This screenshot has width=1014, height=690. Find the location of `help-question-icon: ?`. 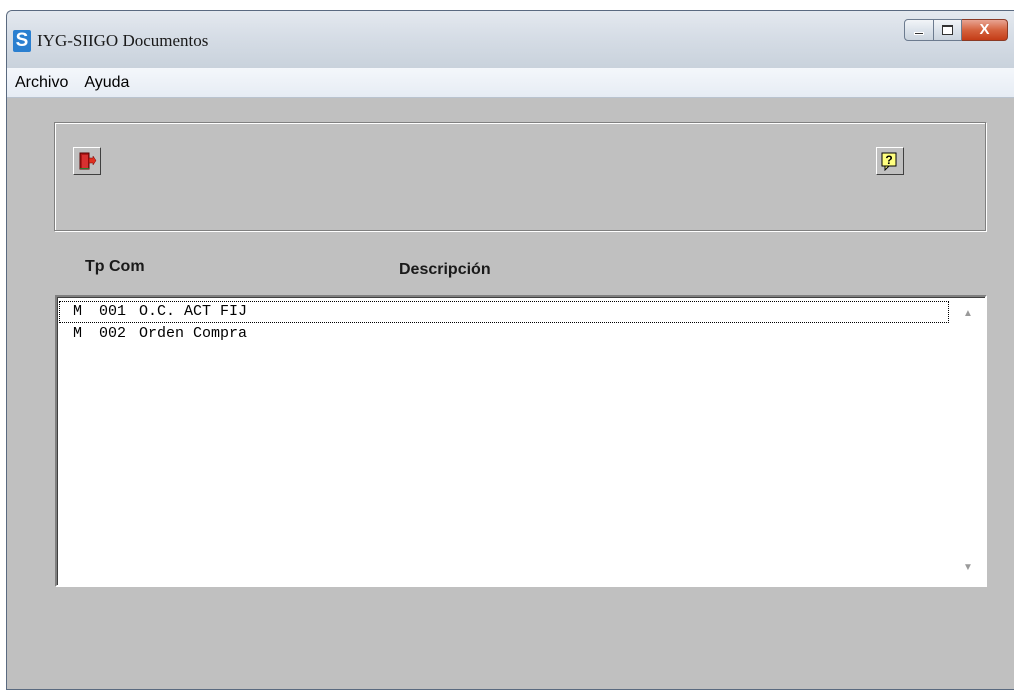

help-question-icon: ? is located at coordinates (889, 161).